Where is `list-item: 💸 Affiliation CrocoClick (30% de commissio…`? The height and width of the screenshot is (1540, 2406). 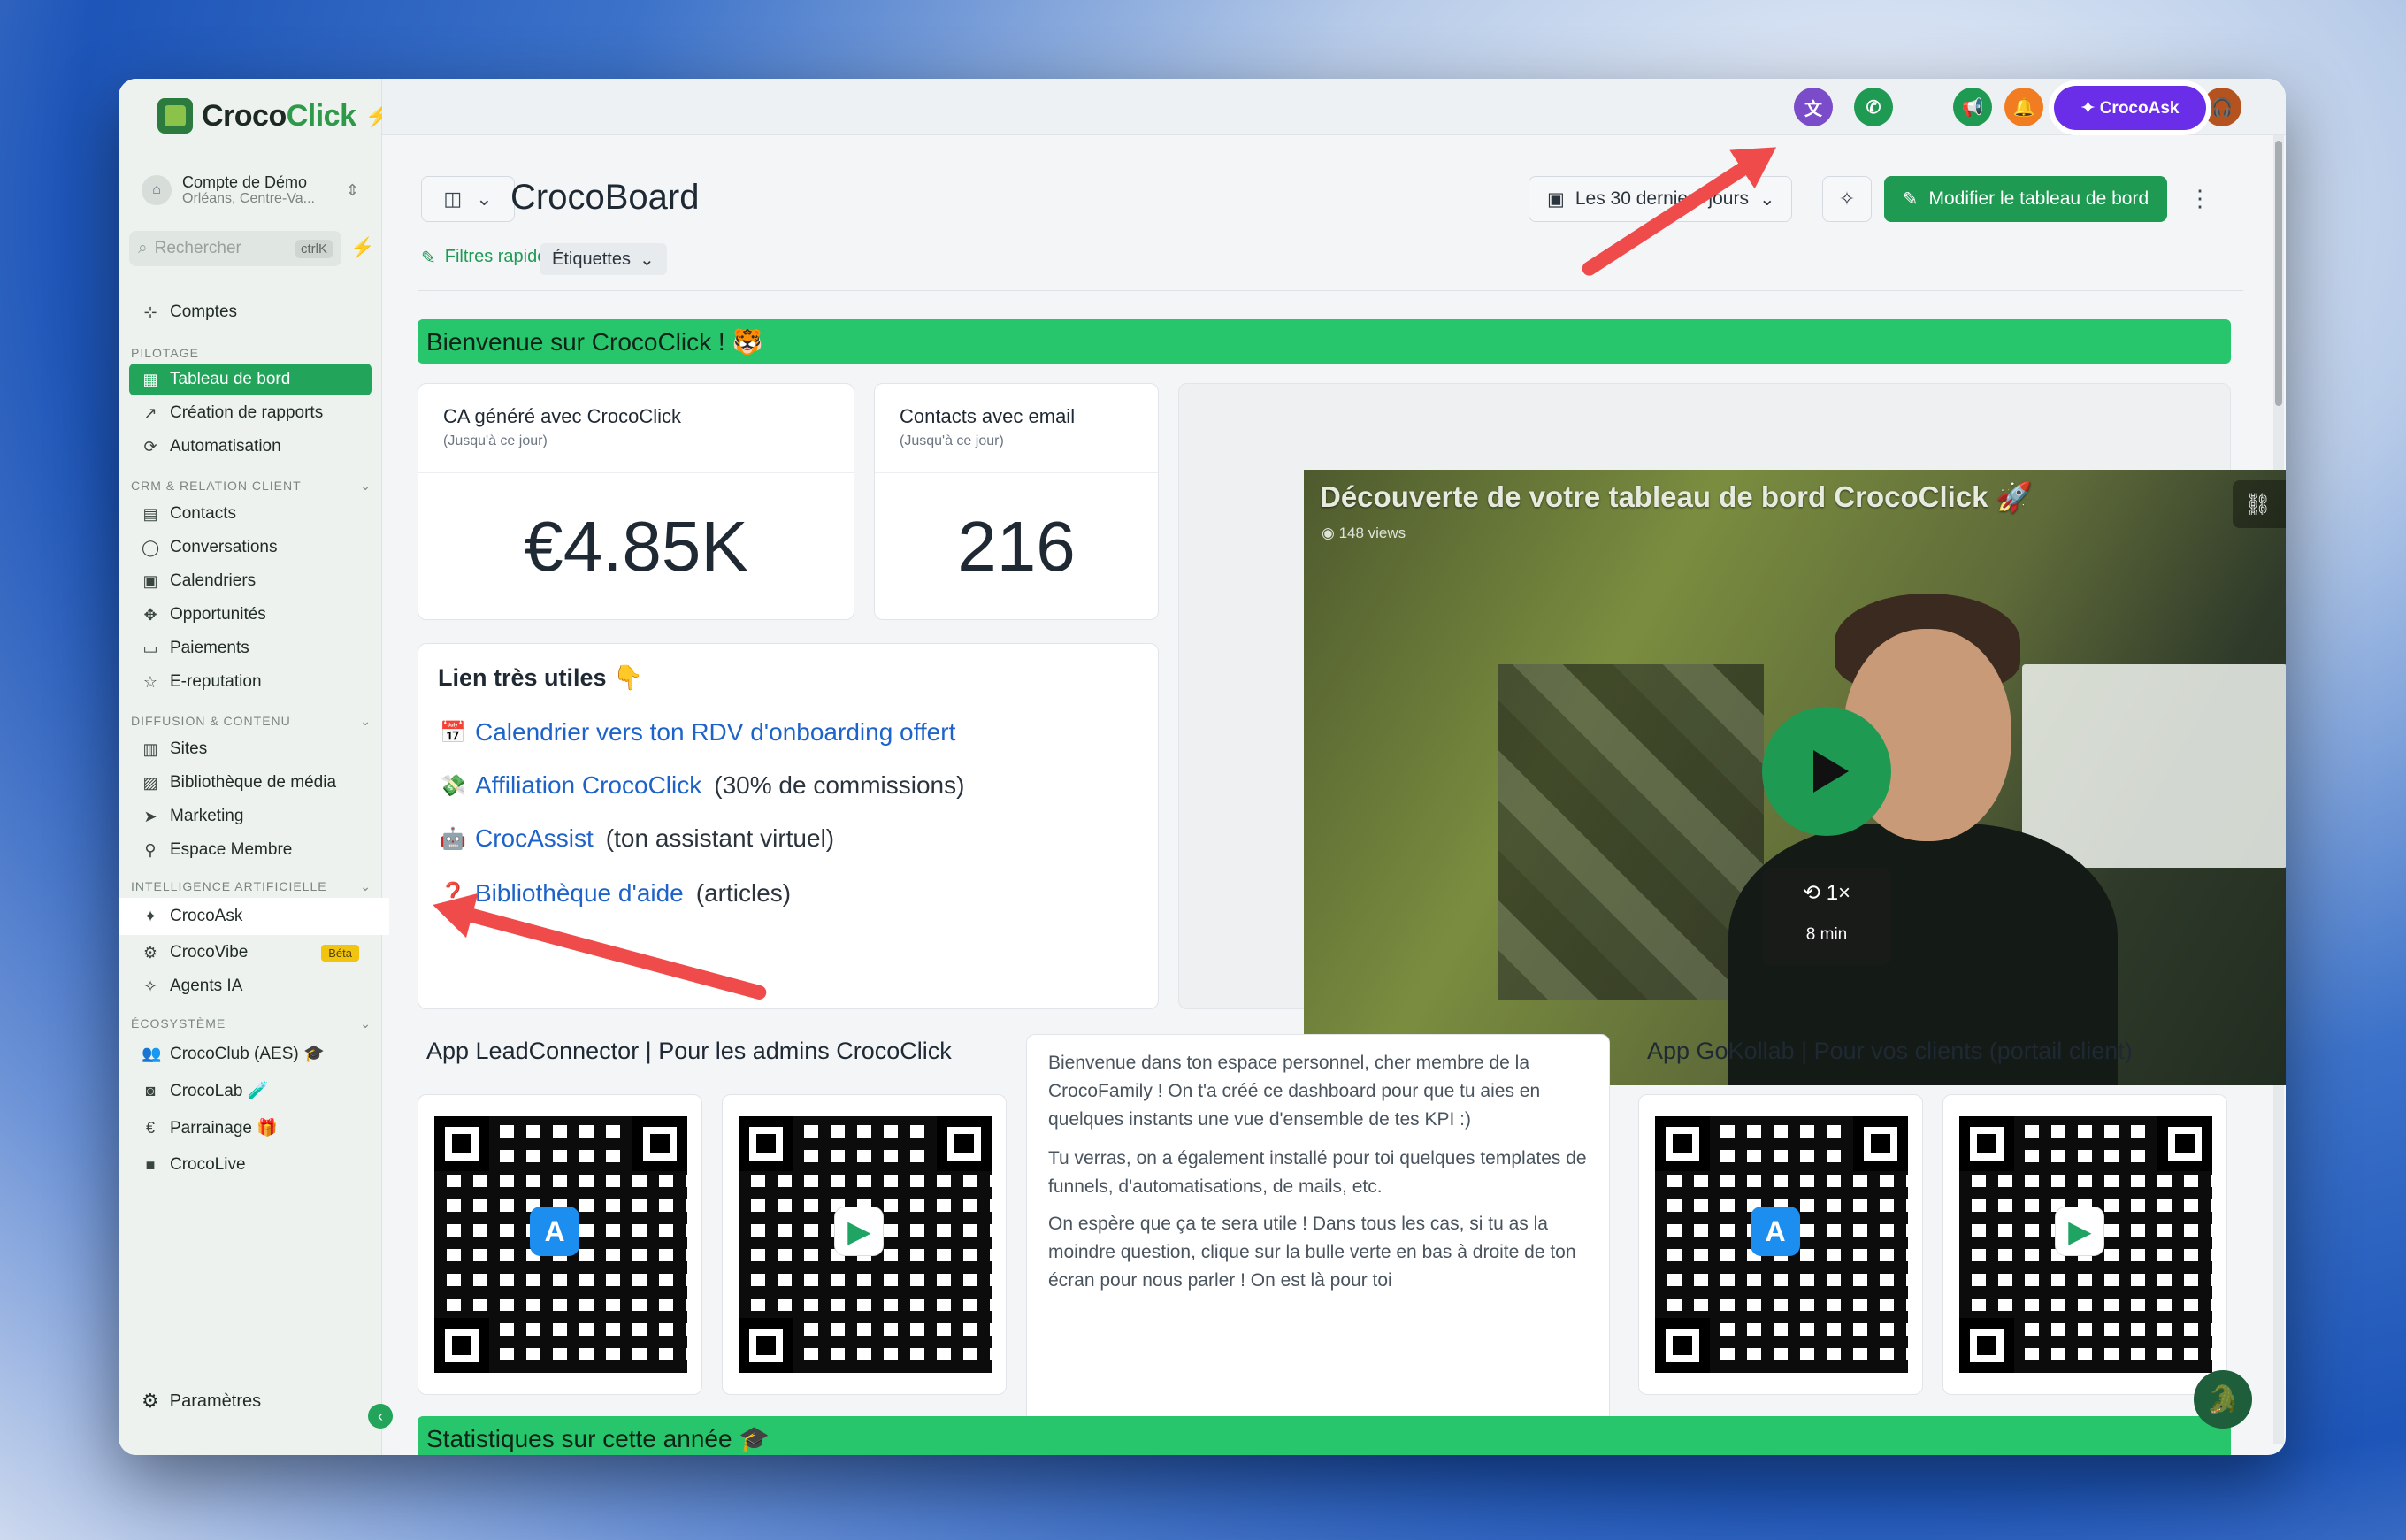 list-item: 💸 Affiliation CrocoClick (30% de commissio… is located at coordinates (702, 785).